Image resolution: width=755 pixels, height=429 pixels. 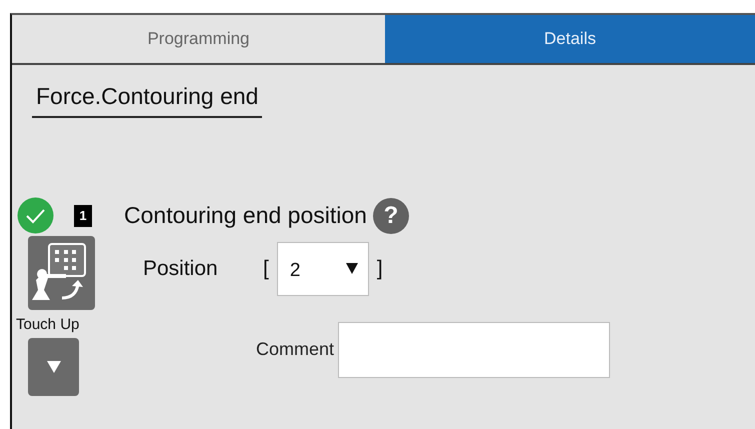 I want to click on tab: Details, so click(x=570, y=39).